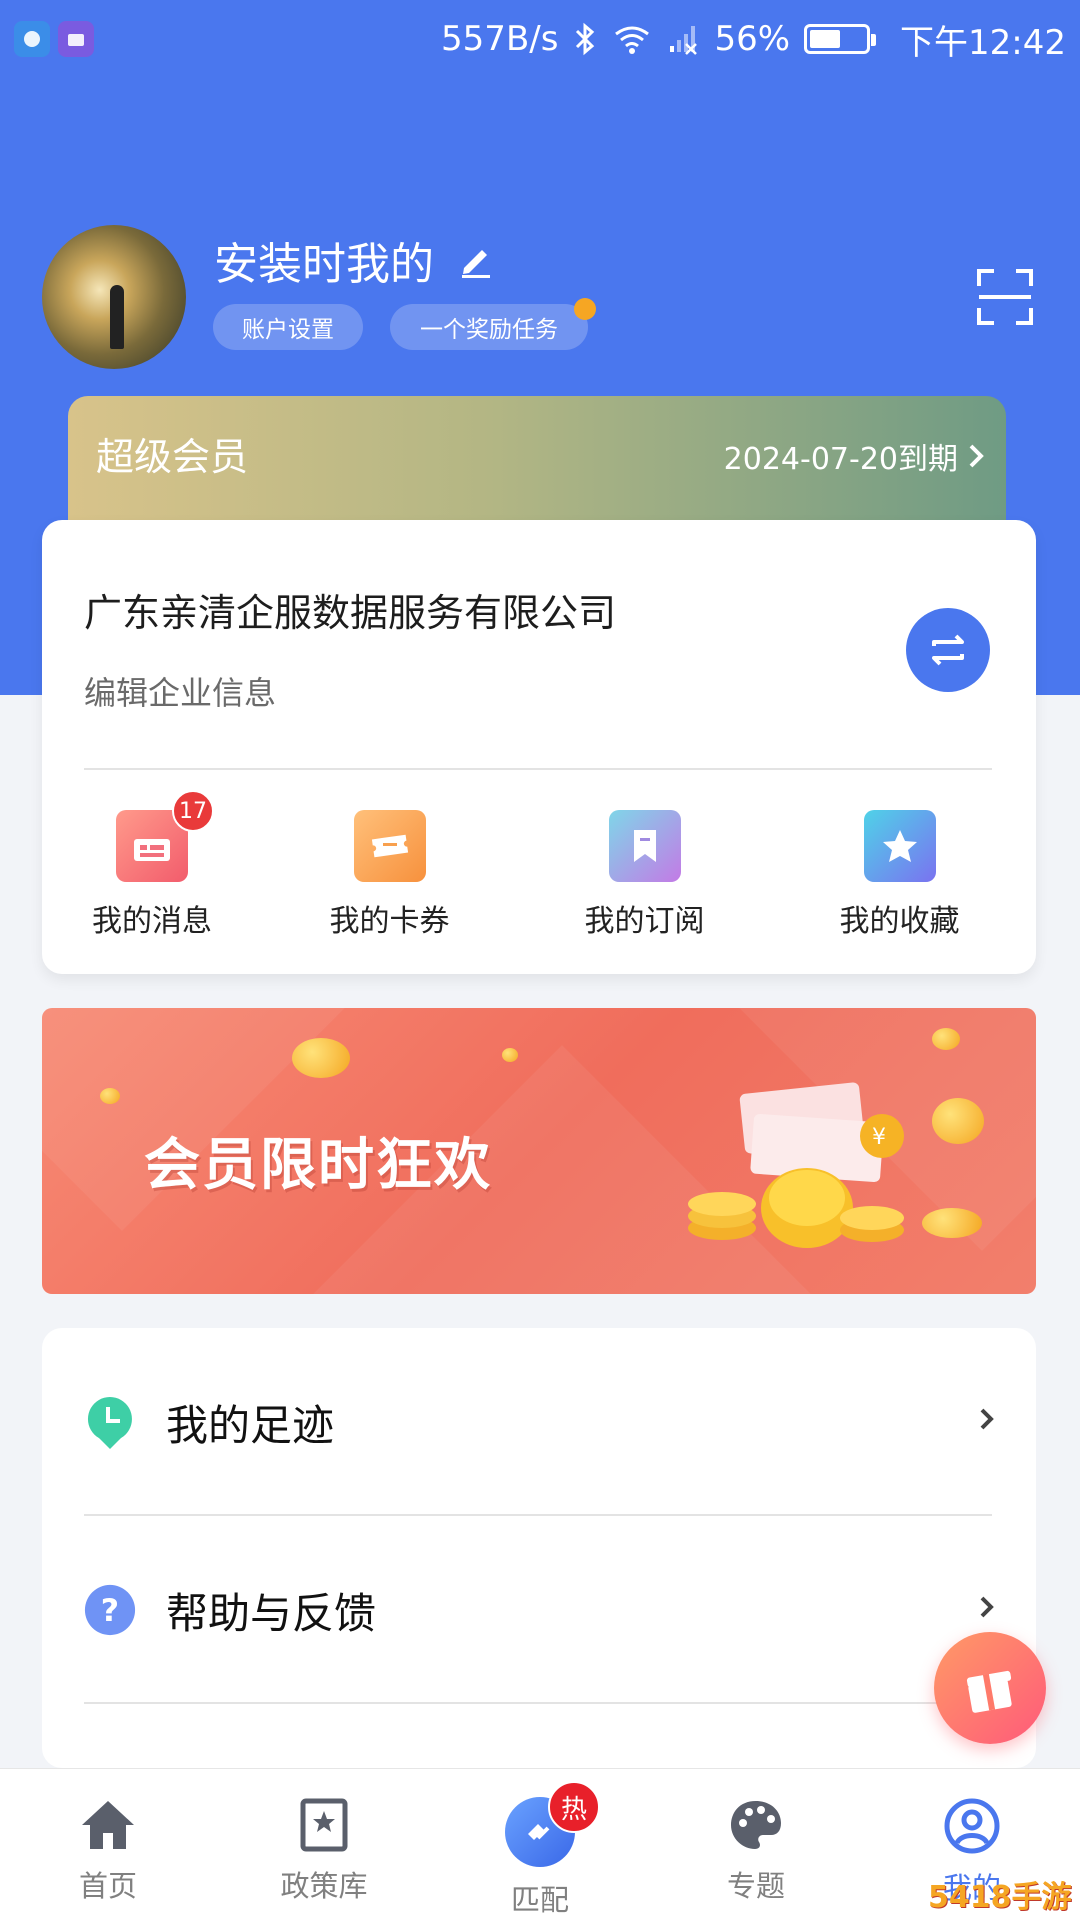  I want to click on vip-banner: 超级会员 2024-07-20到期, so click(537, 466).